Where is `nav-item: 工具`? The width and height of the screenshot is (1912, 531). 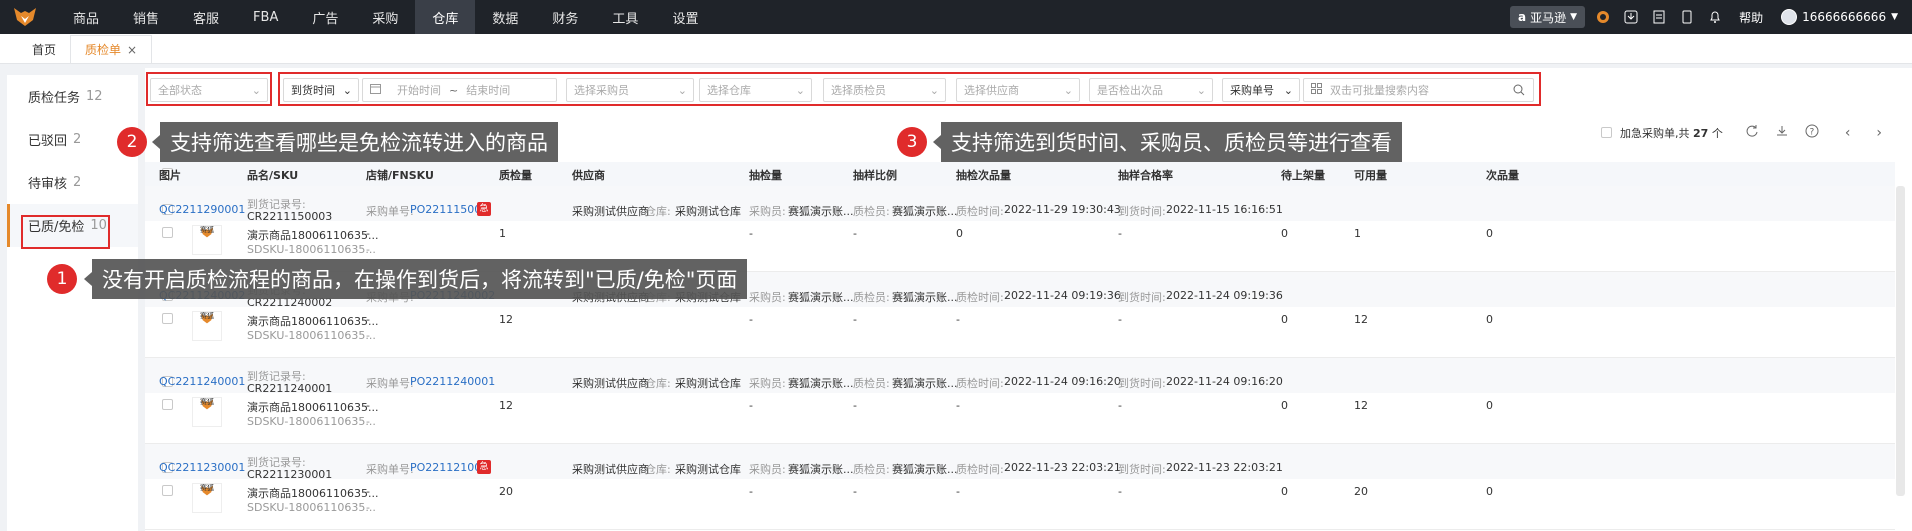 nav-item: 工具 is located at coordinates (625, 17).